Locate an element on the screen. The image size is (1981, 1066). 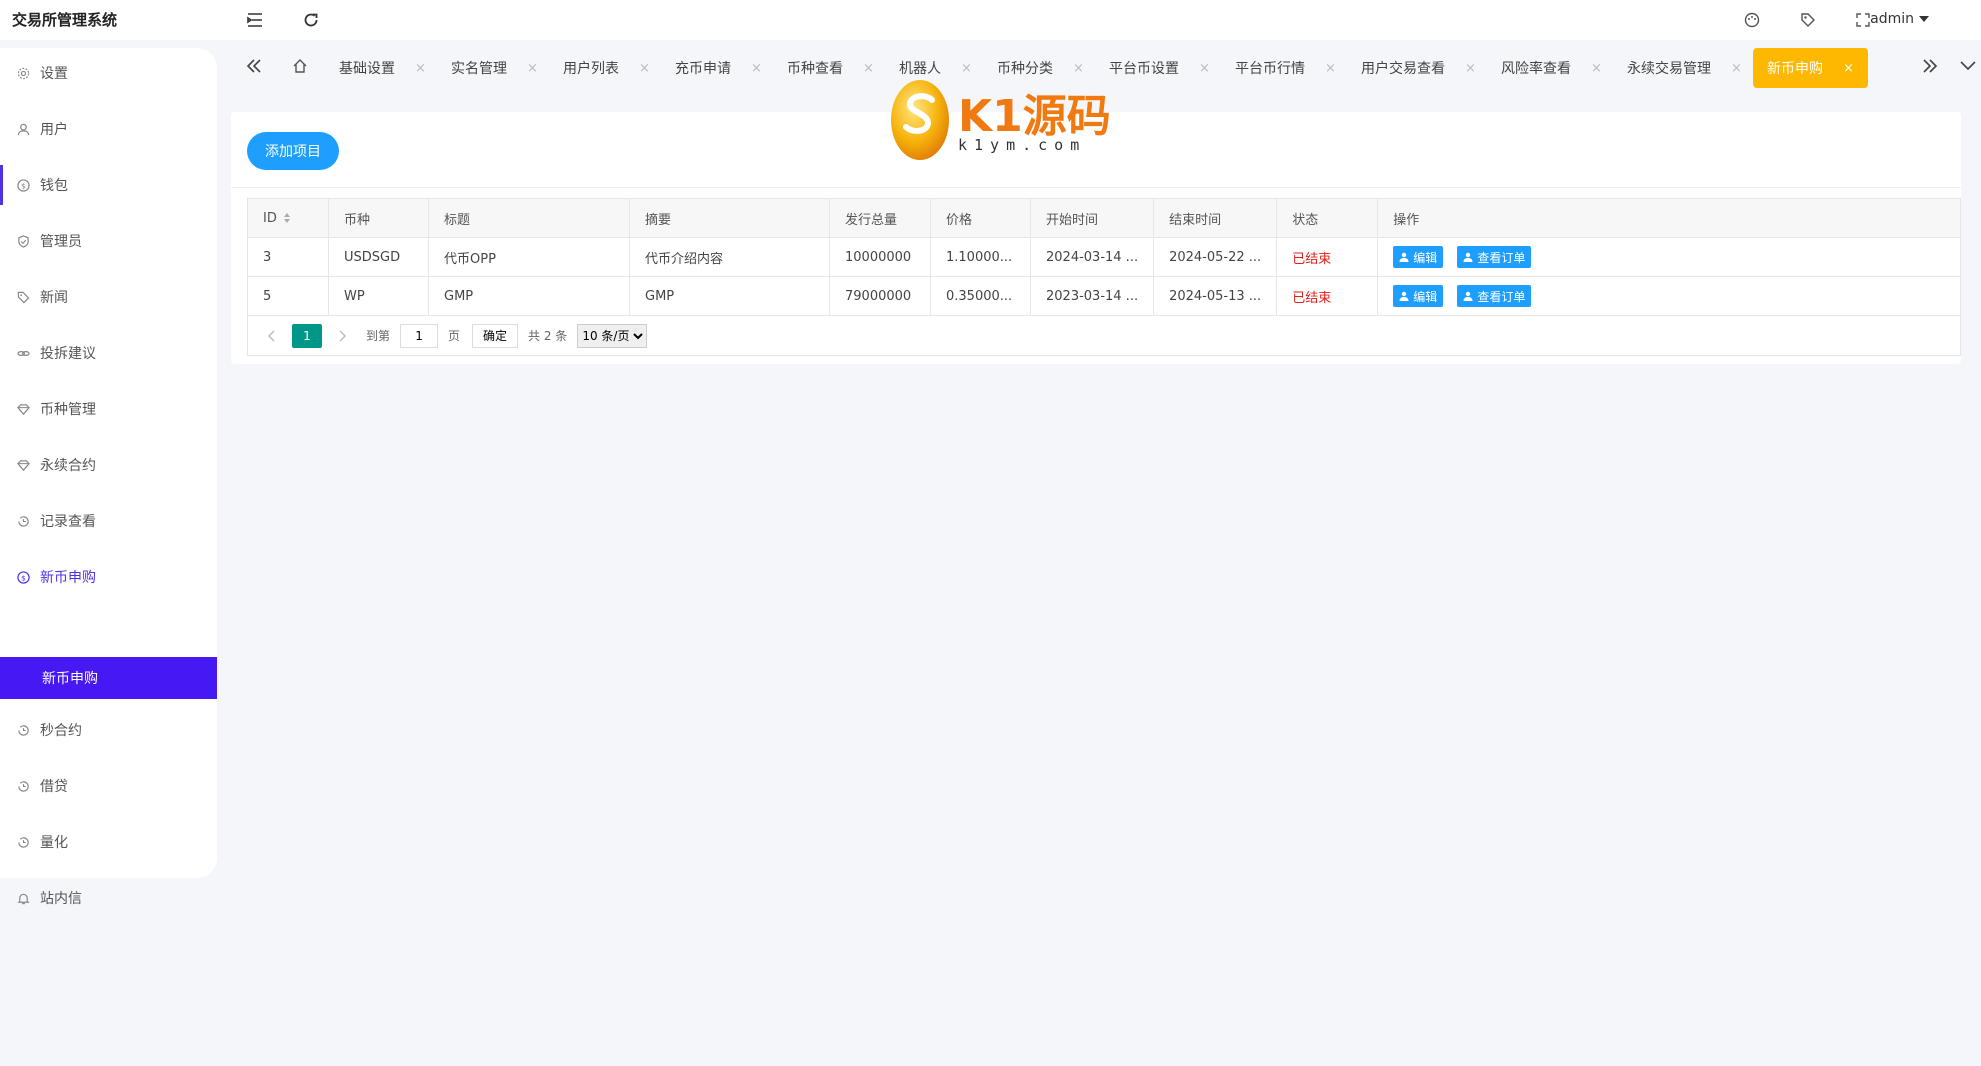
page-current: 1 is located at coordinates (307, 335).